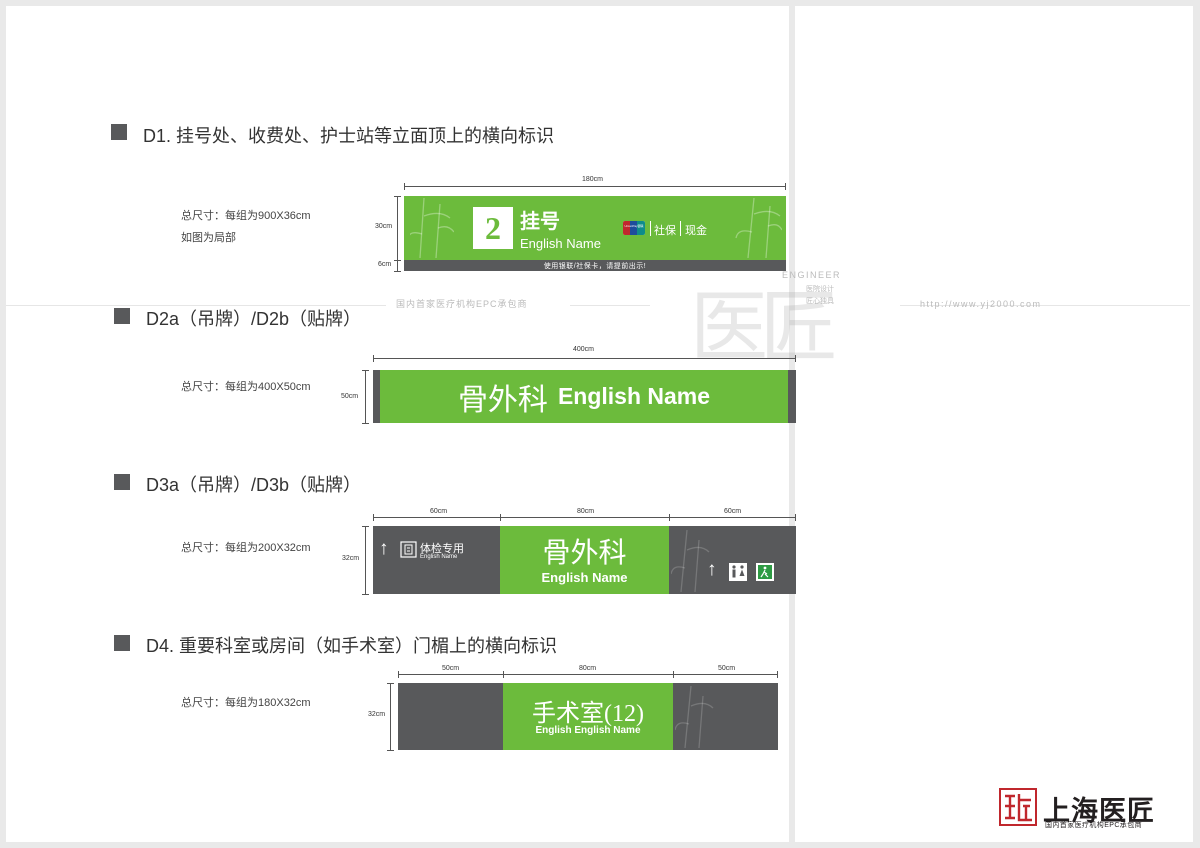 The width and height of the screenshot is (1200, 848). I want to click on dim-label-d4-left: 50cm, so click(451, 668).